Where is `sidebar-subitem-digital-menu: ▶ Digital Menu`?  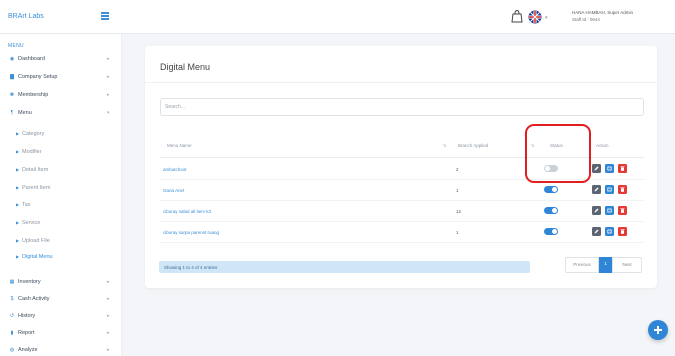
sidebar-subitem-digital-menu: ▶ Digital Menu is located at coordinates (61, 259).